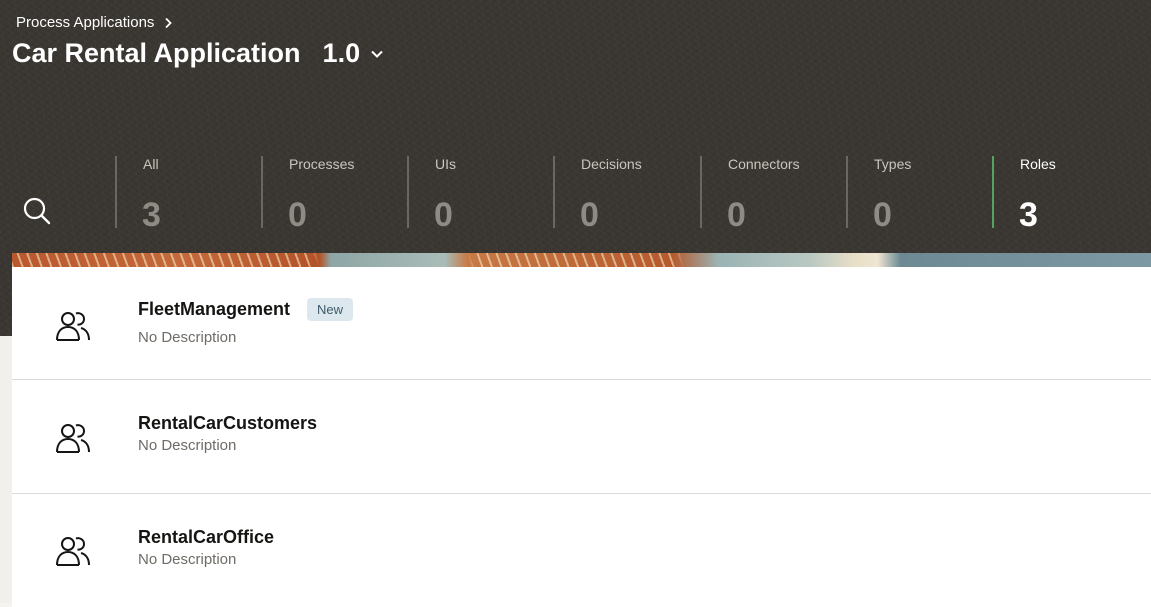 This screenshot has width=1151, height=607. What do you see at coordinates (611, 164) in the screenshot?
I see `stat-label: Decisions` at bounding box center [611, 164].